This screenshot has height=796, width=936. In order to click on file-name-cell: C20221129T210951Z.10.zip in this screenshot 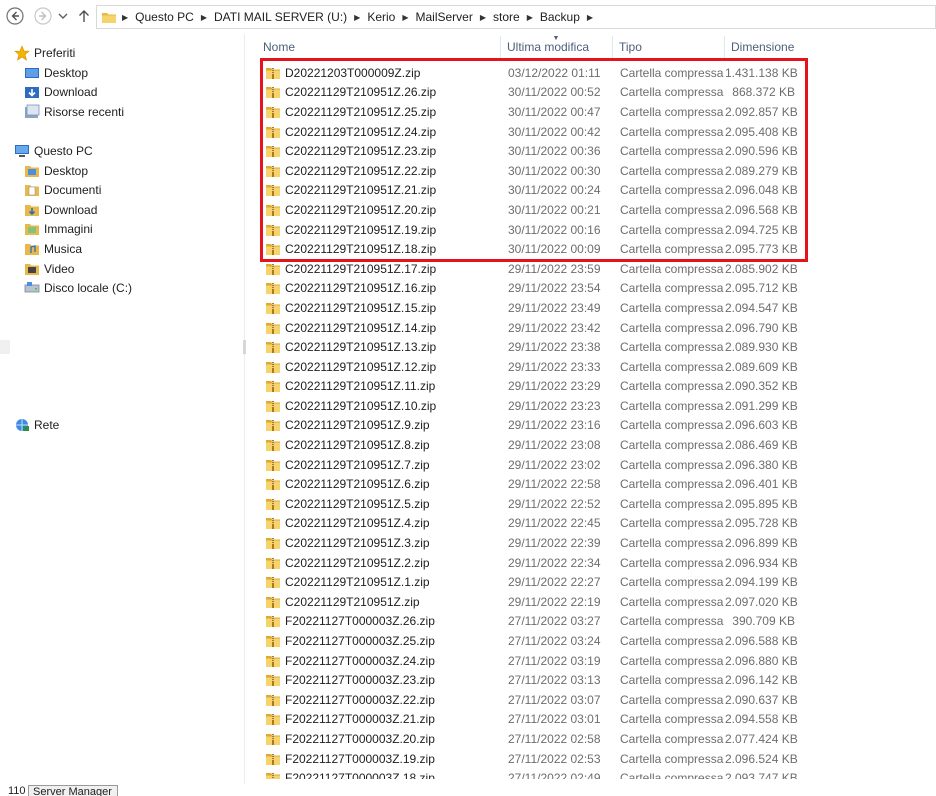, I will do `click(379, 406)`.